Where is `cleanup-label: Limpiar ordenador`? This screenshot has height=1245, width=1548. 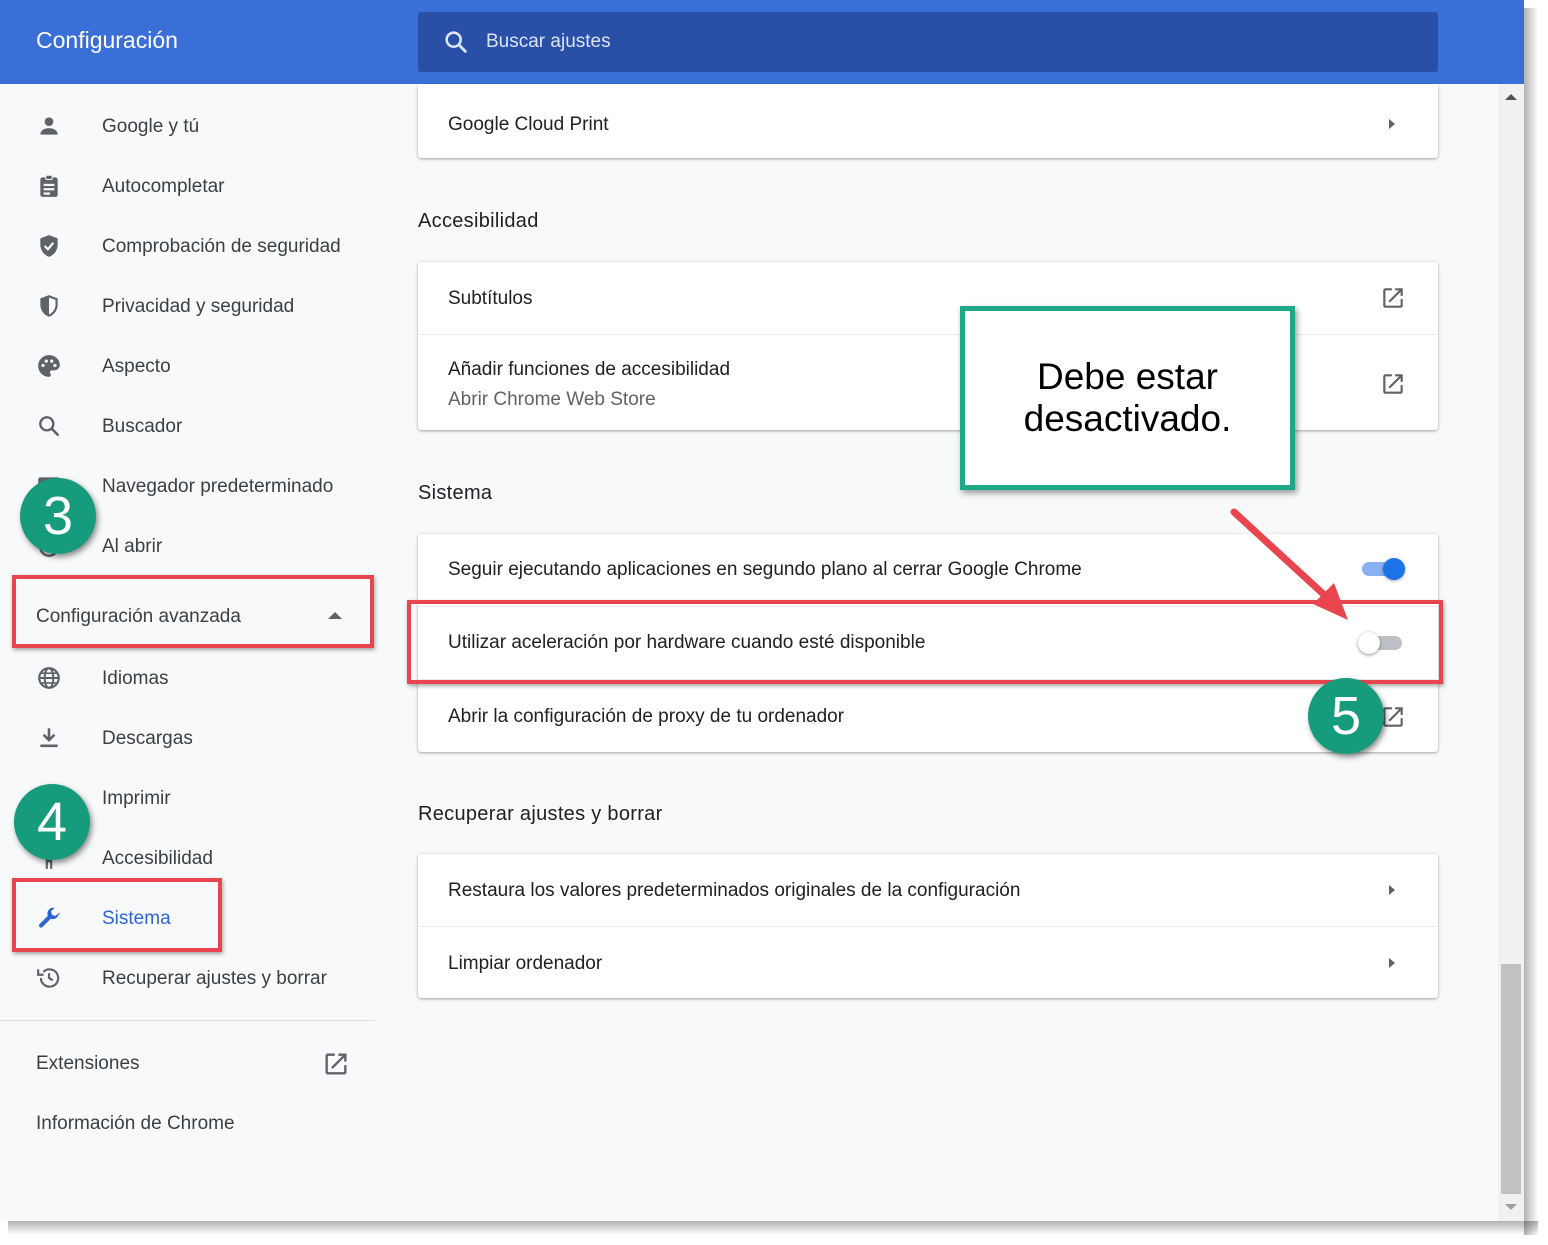 cleanup-label: Limpiar ordenador is located at coordinates (525, 963).